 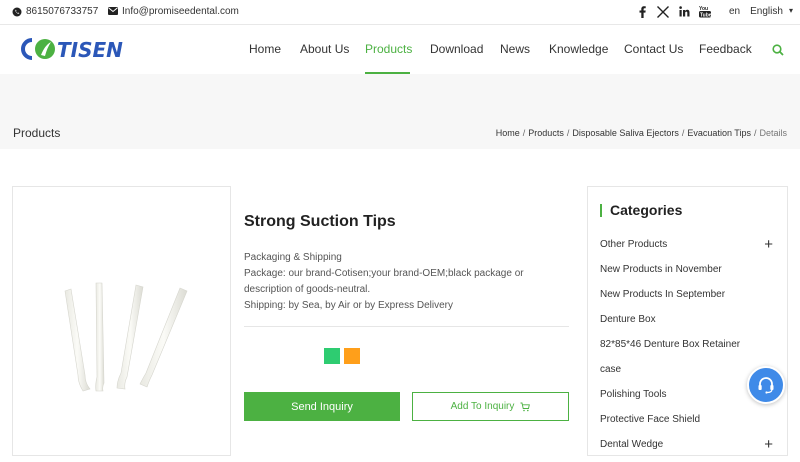 What do you see at coordinates (684, 11) in the screenshot?
I see `linkedin-icon` at bounding box center [684, 11].